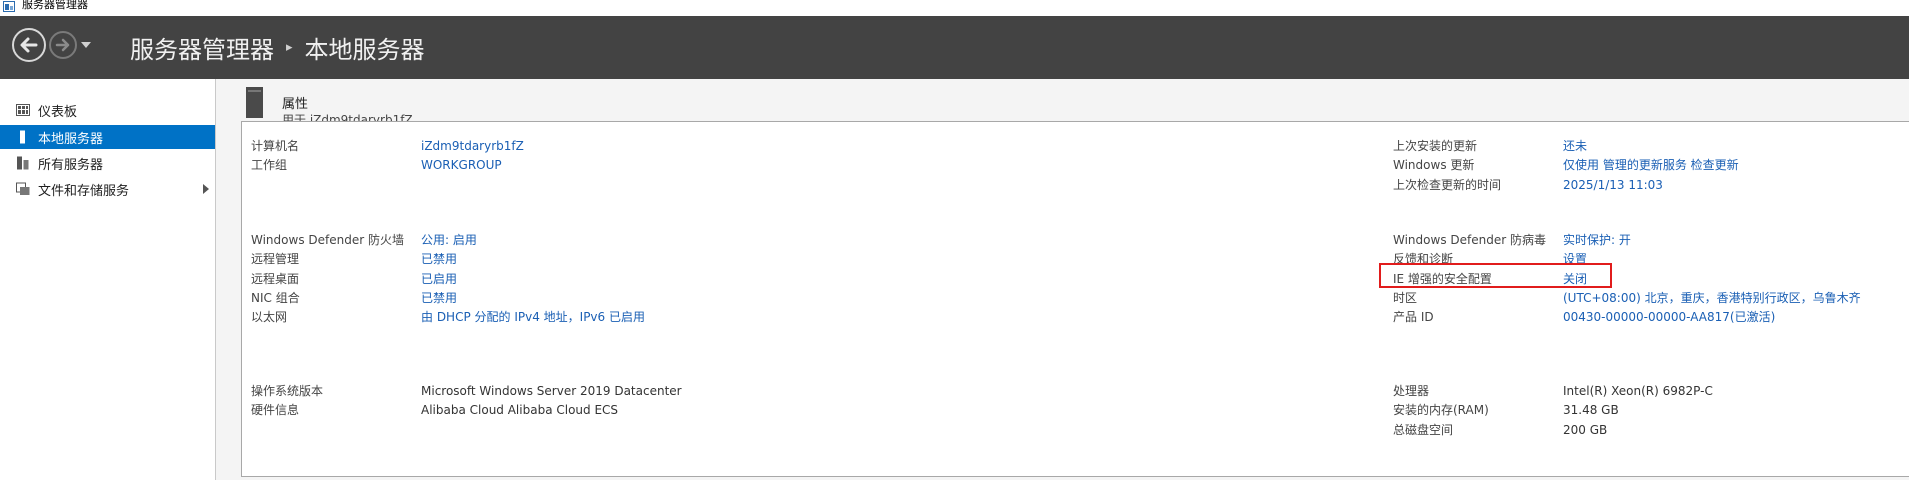 The width and height of the screenshot is (1909, 480). I want to click on breadcrumb: 服务器管理器 ▸ 本地服务器, so click(277, 47).